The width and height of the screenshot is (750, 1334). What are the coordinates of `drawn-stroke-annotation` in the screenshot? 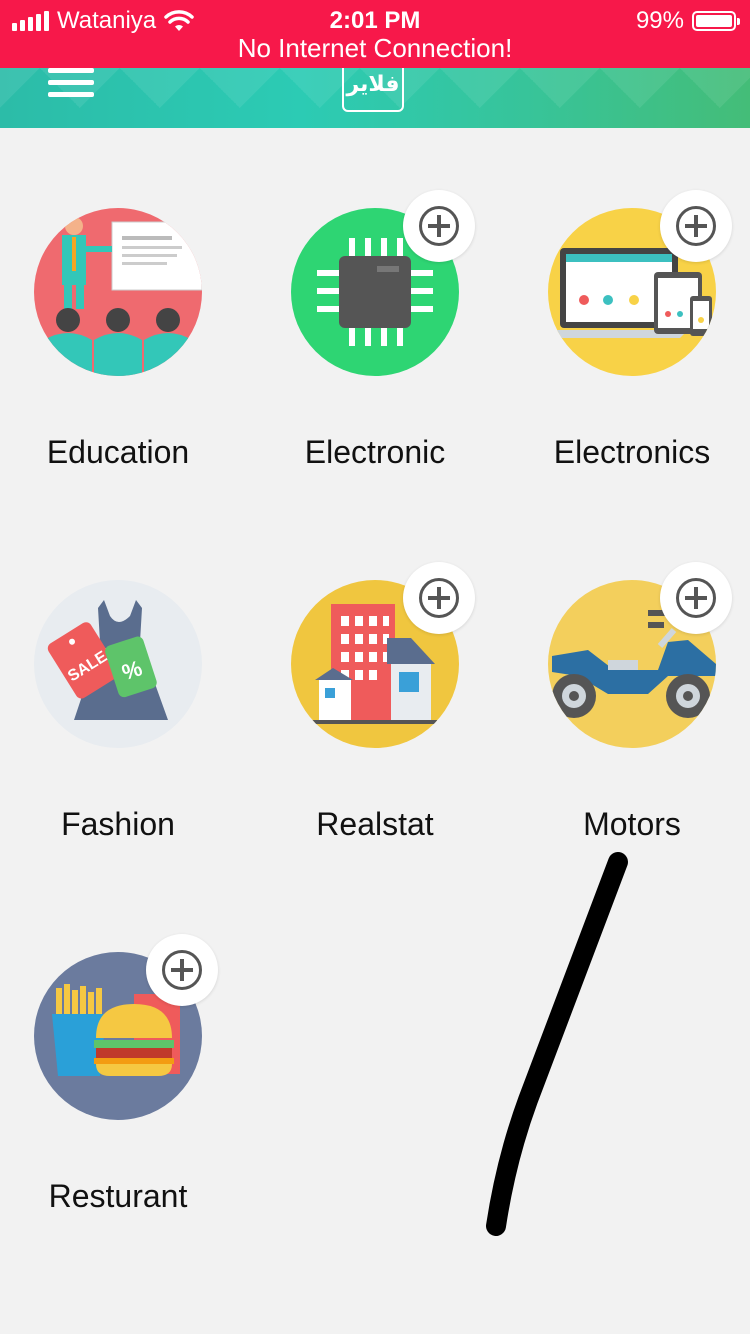 It's located at (557, 1044).